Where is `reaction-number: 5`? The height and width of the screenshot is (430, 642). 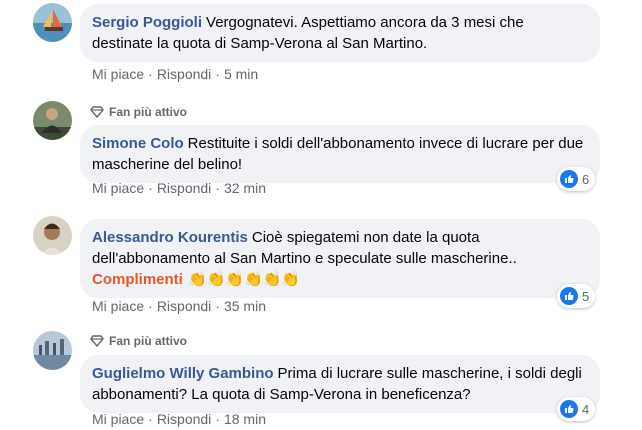 reaction-number: 5 is located at coordinates (586, 296).